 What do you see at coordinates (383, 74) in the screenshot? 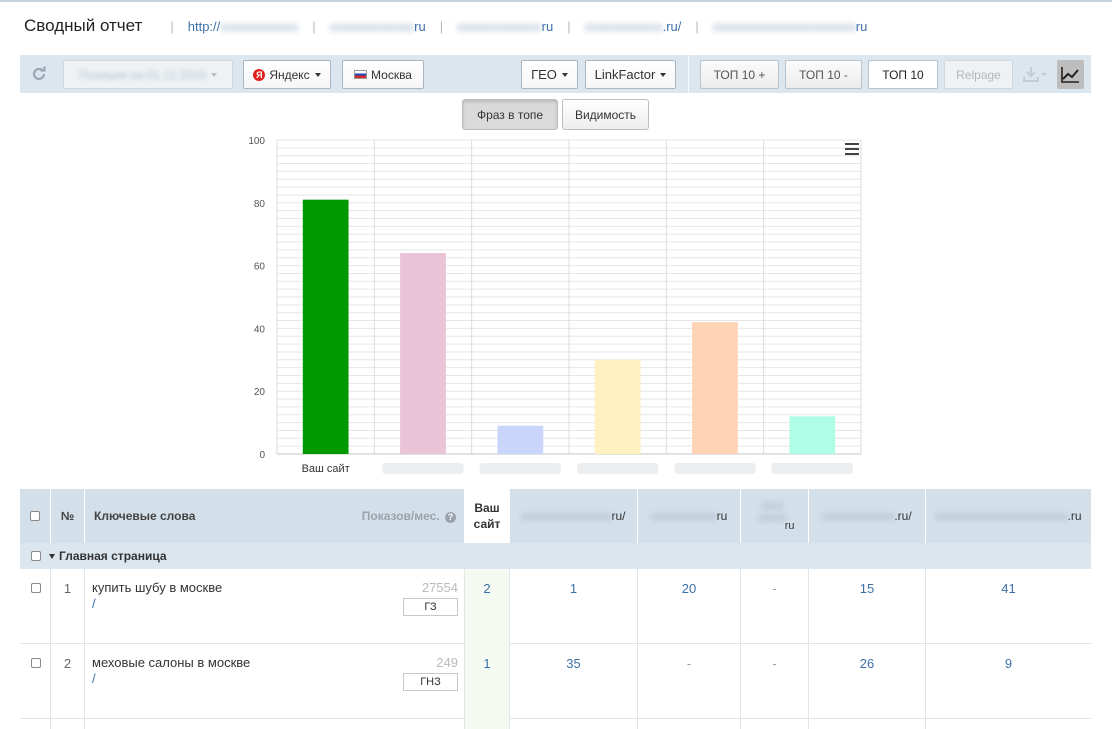
I see `region-button: Москва` at bounding box center [383, 74].